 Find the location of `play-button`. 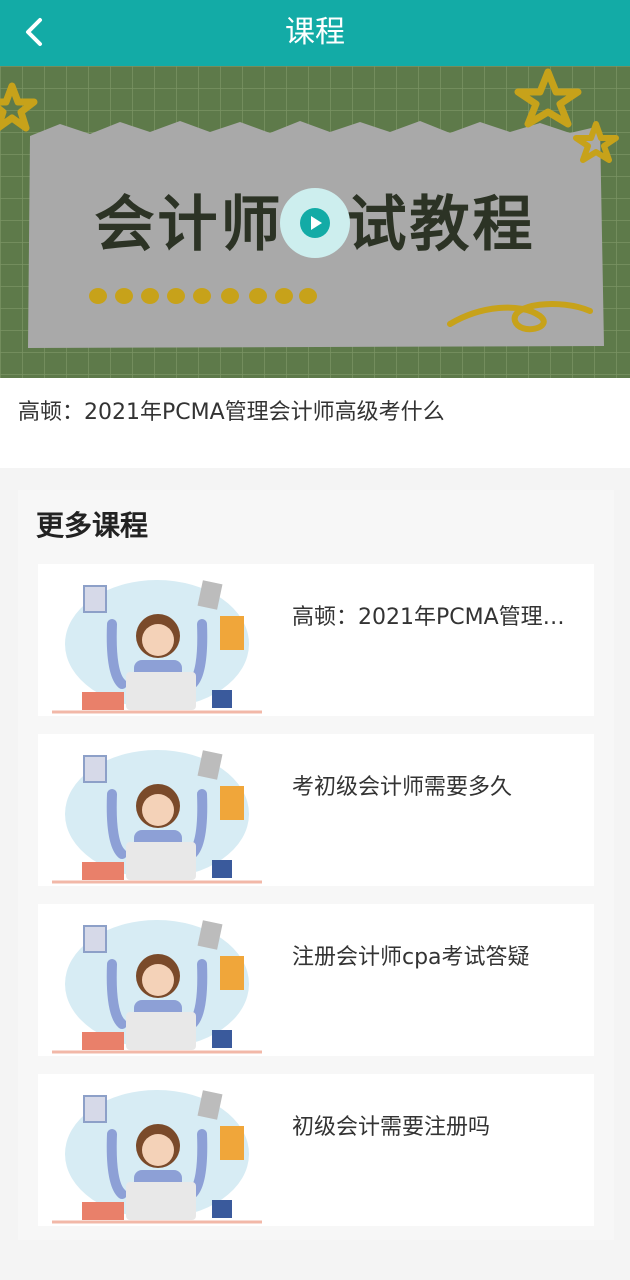

play-button is located at coordinates (315, 223).